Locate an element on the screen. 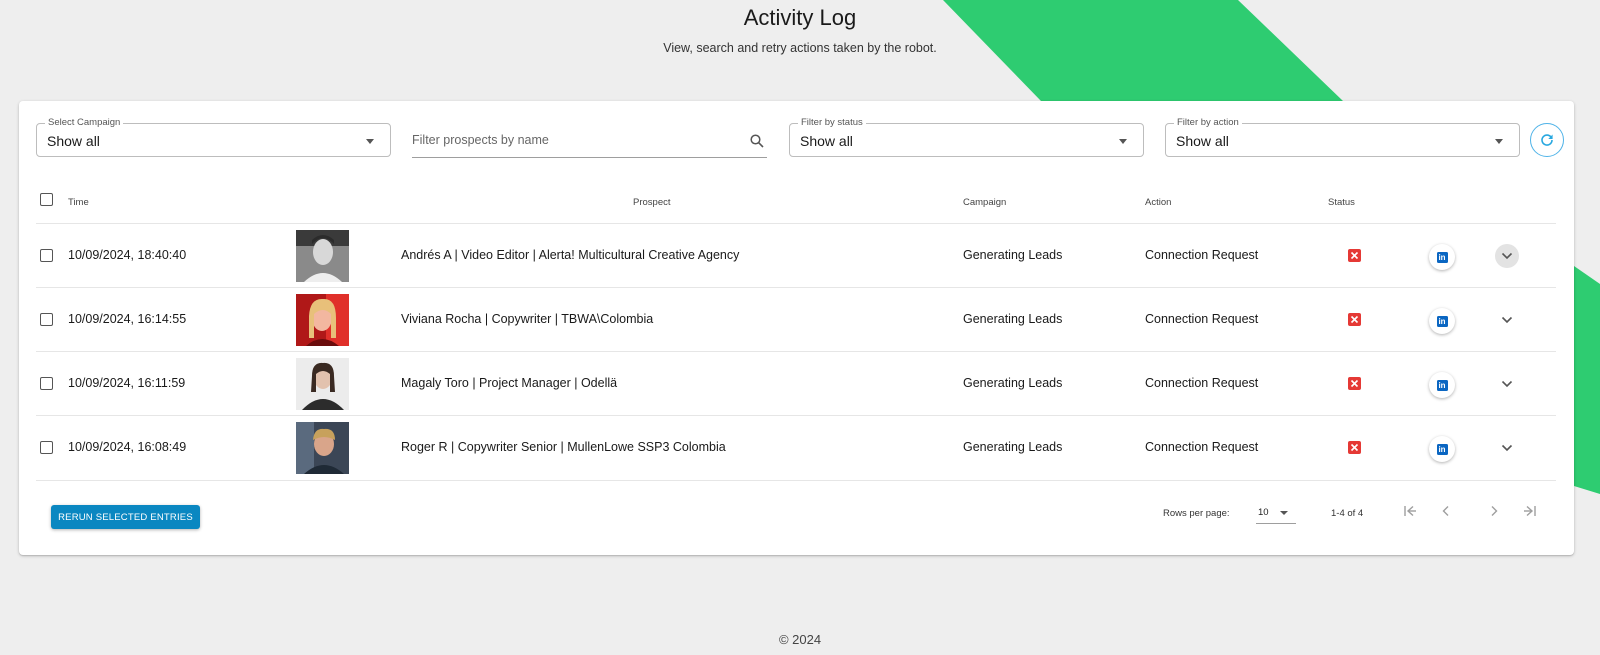 Image resolution: width=1600 pixels, height=655 pixels. refresh-icon is located at coordinates (1547, 140).